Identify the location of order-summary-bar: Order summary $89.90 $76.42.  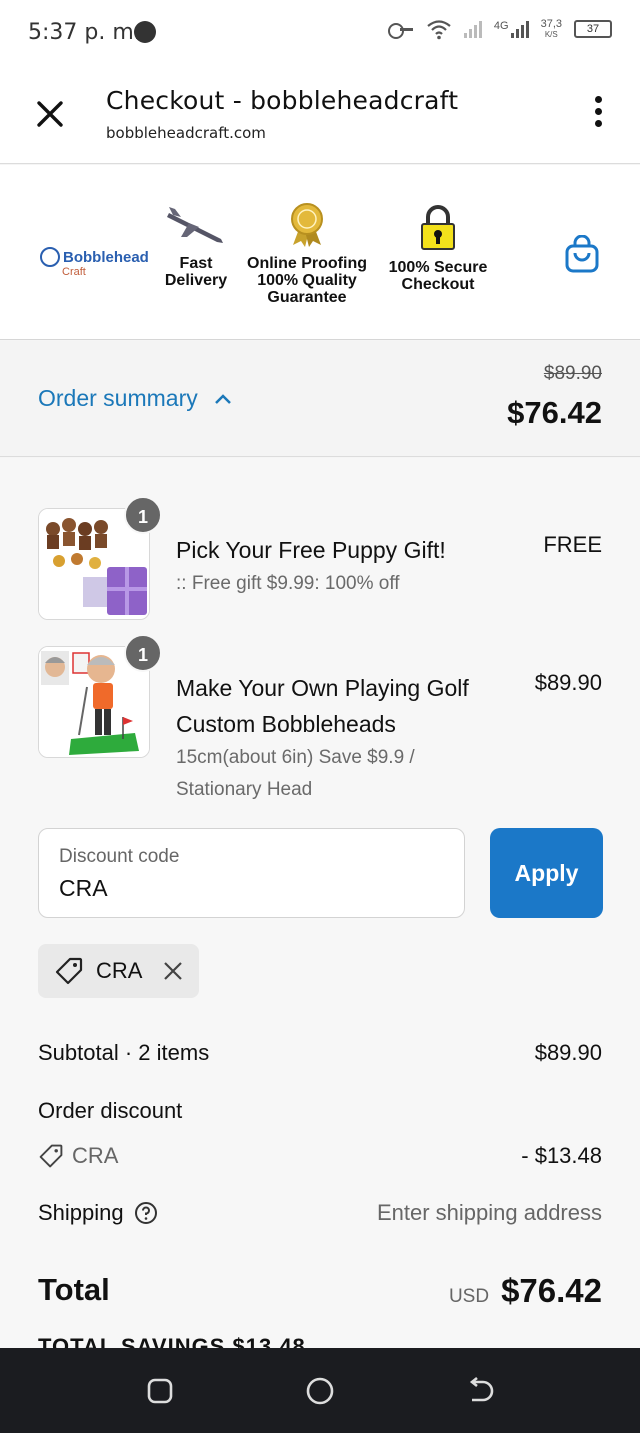
(320, 399).